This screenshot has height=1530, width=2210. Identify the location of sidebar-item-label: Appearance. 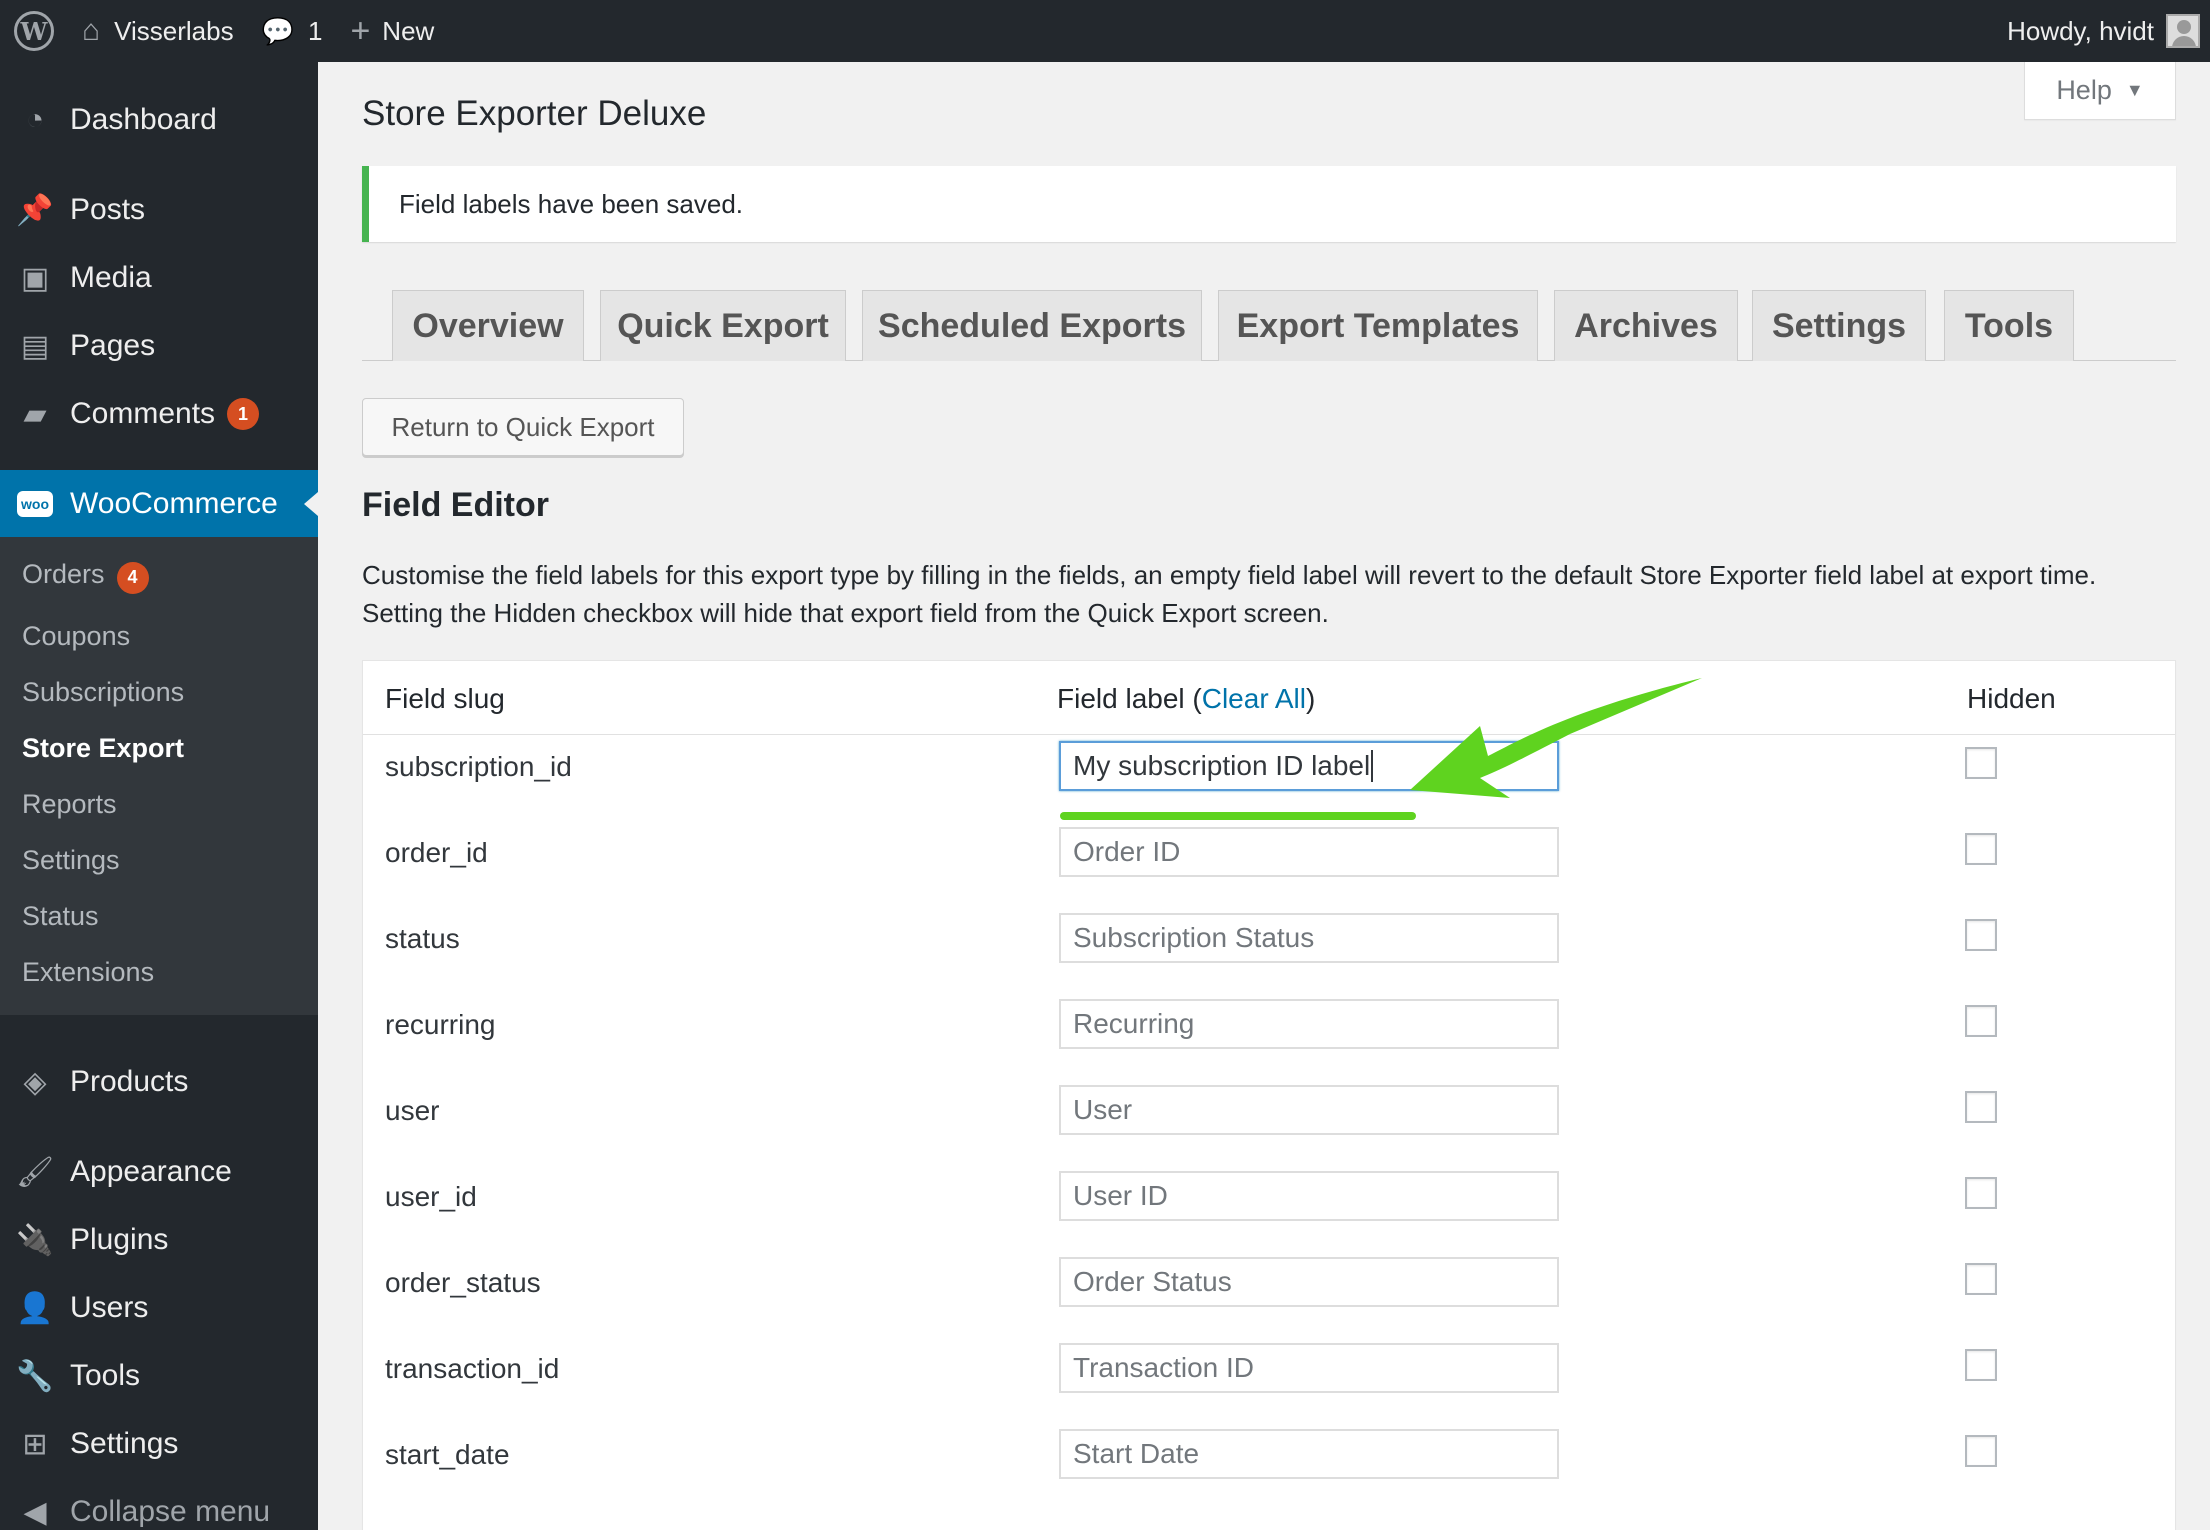
(151, 1171).